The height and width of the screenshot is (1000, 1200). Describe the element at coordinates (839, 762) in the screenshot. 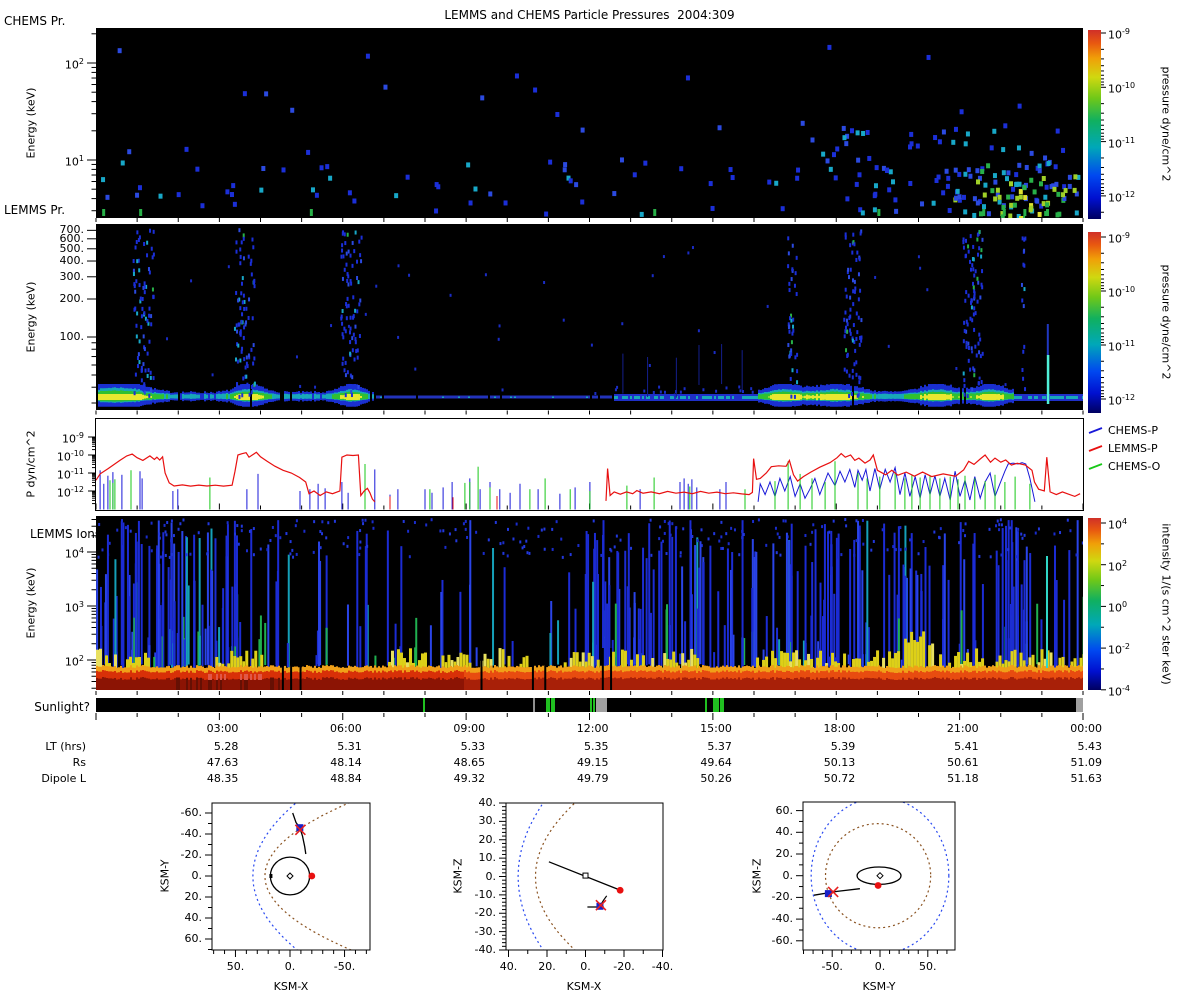

I see `tick-label: 50.13` at that location.